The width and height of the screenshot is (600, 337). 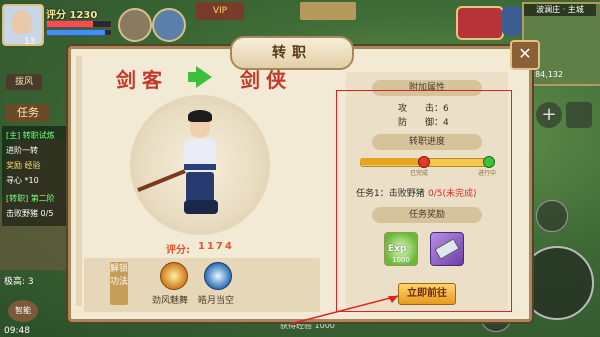 I want to click on buff-icon, so click(x=135, y=25).